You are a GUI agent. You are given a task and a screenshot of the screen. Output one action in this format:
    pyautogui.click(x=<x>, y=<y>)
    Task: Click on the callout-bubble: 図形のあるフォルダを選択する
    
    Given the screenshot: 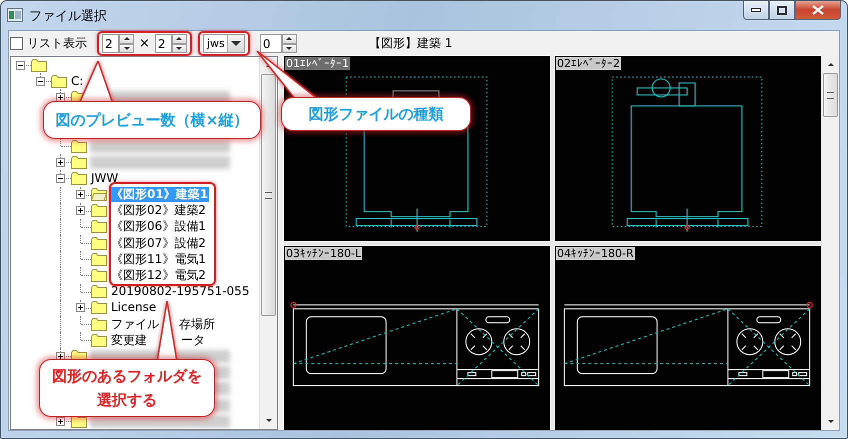 What is the action you would take?
    pyautogui.click(x=127, y=388)
    